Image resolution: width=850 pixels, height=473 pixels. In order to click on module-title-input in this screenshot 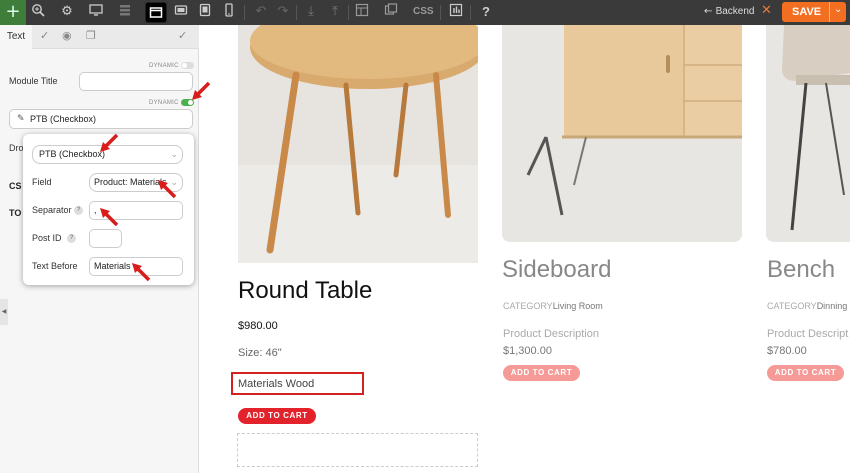, I will do `click(136, 81)`.